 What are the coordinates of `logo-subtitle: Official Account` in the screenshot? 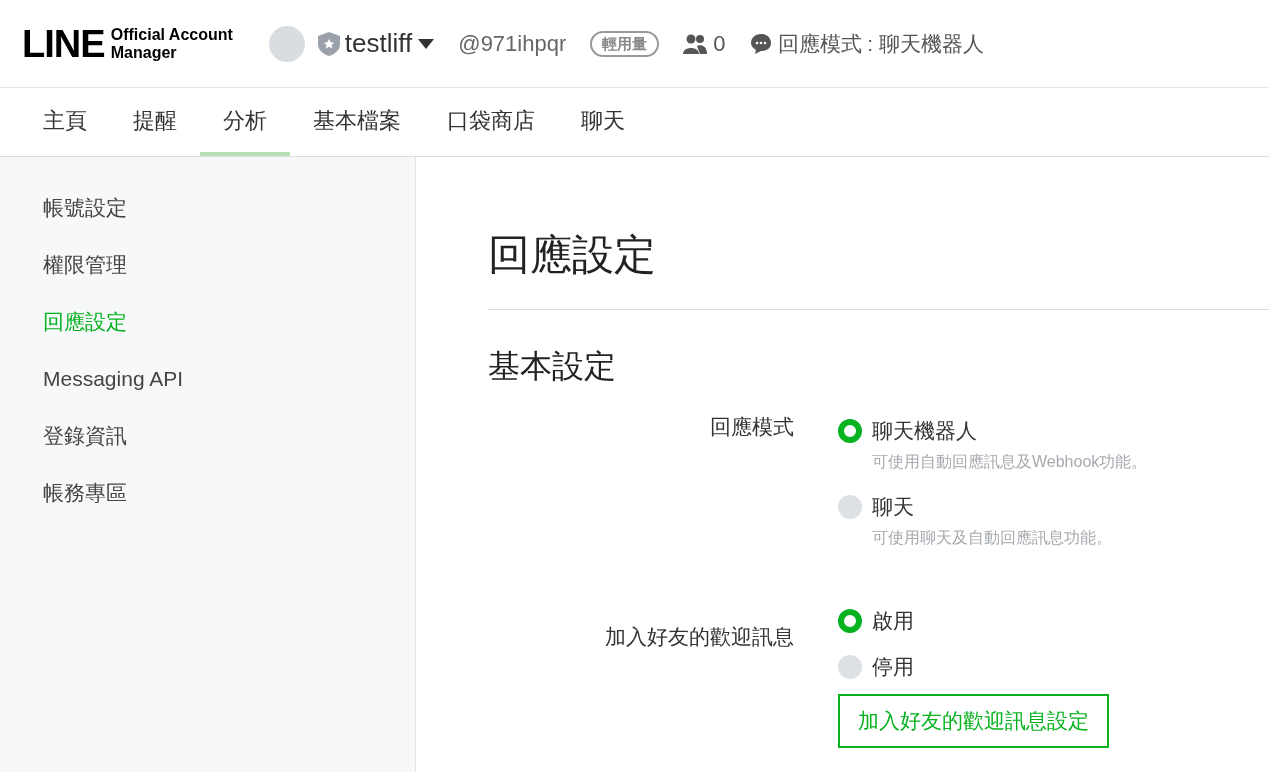 It's located at (171, 34).